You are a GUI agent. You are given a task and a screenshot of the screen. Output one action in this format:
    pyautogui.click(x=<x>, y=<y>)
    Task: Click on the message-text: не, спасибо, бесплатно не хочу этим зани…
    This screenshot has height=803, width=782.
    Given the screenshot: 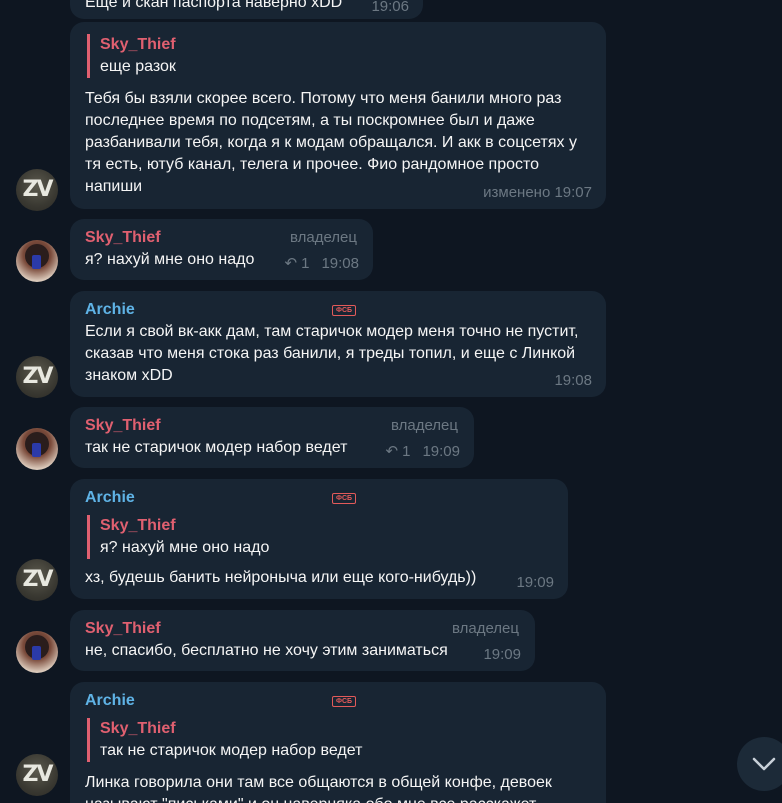 What is the action you would take?
    pyautogui.click(x=266, y=650)
    